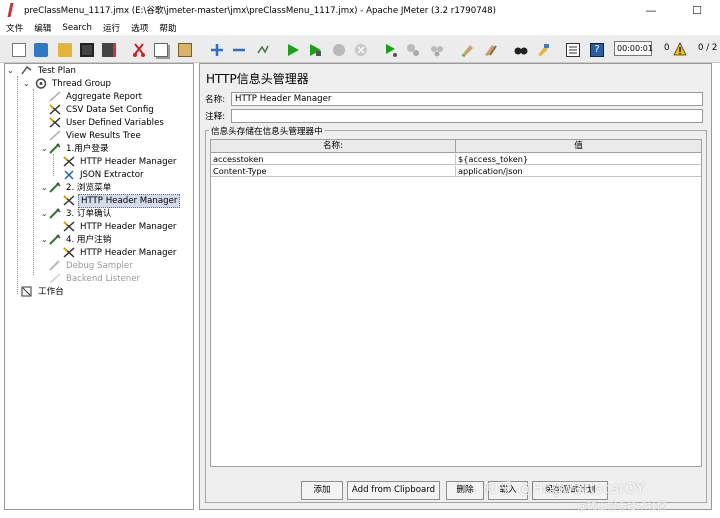 This screenshot has width=720, height=518. I want to click on remote-stop-button, so click(412, 49).